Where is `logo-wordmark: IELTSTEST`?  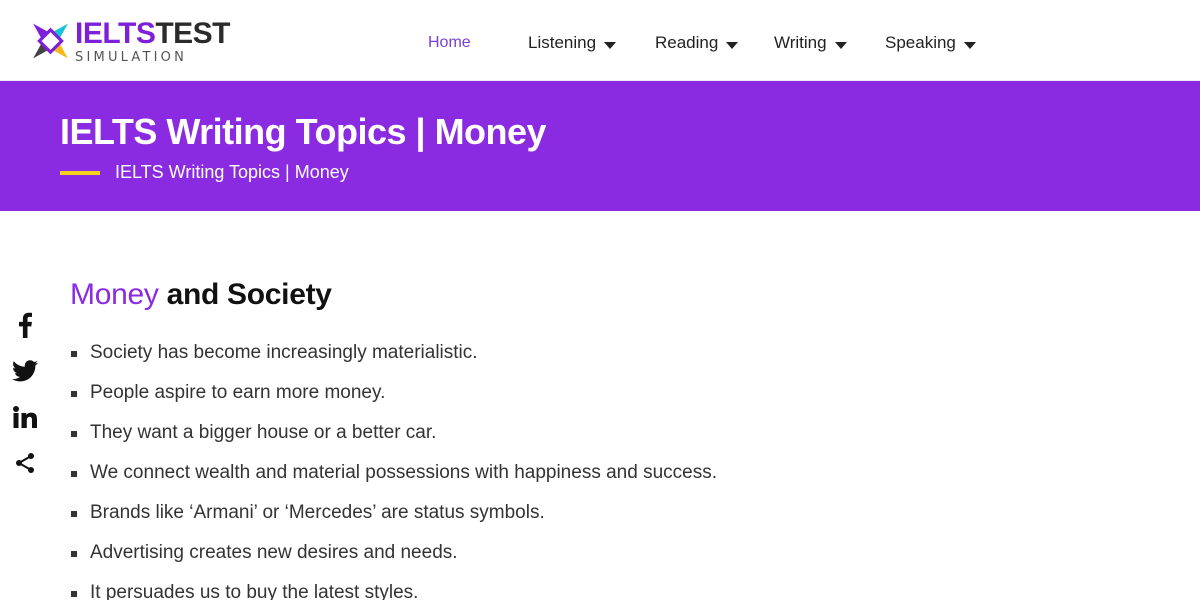 logo-wordmark: IELTSTEST is located at coordinates (152, 33).